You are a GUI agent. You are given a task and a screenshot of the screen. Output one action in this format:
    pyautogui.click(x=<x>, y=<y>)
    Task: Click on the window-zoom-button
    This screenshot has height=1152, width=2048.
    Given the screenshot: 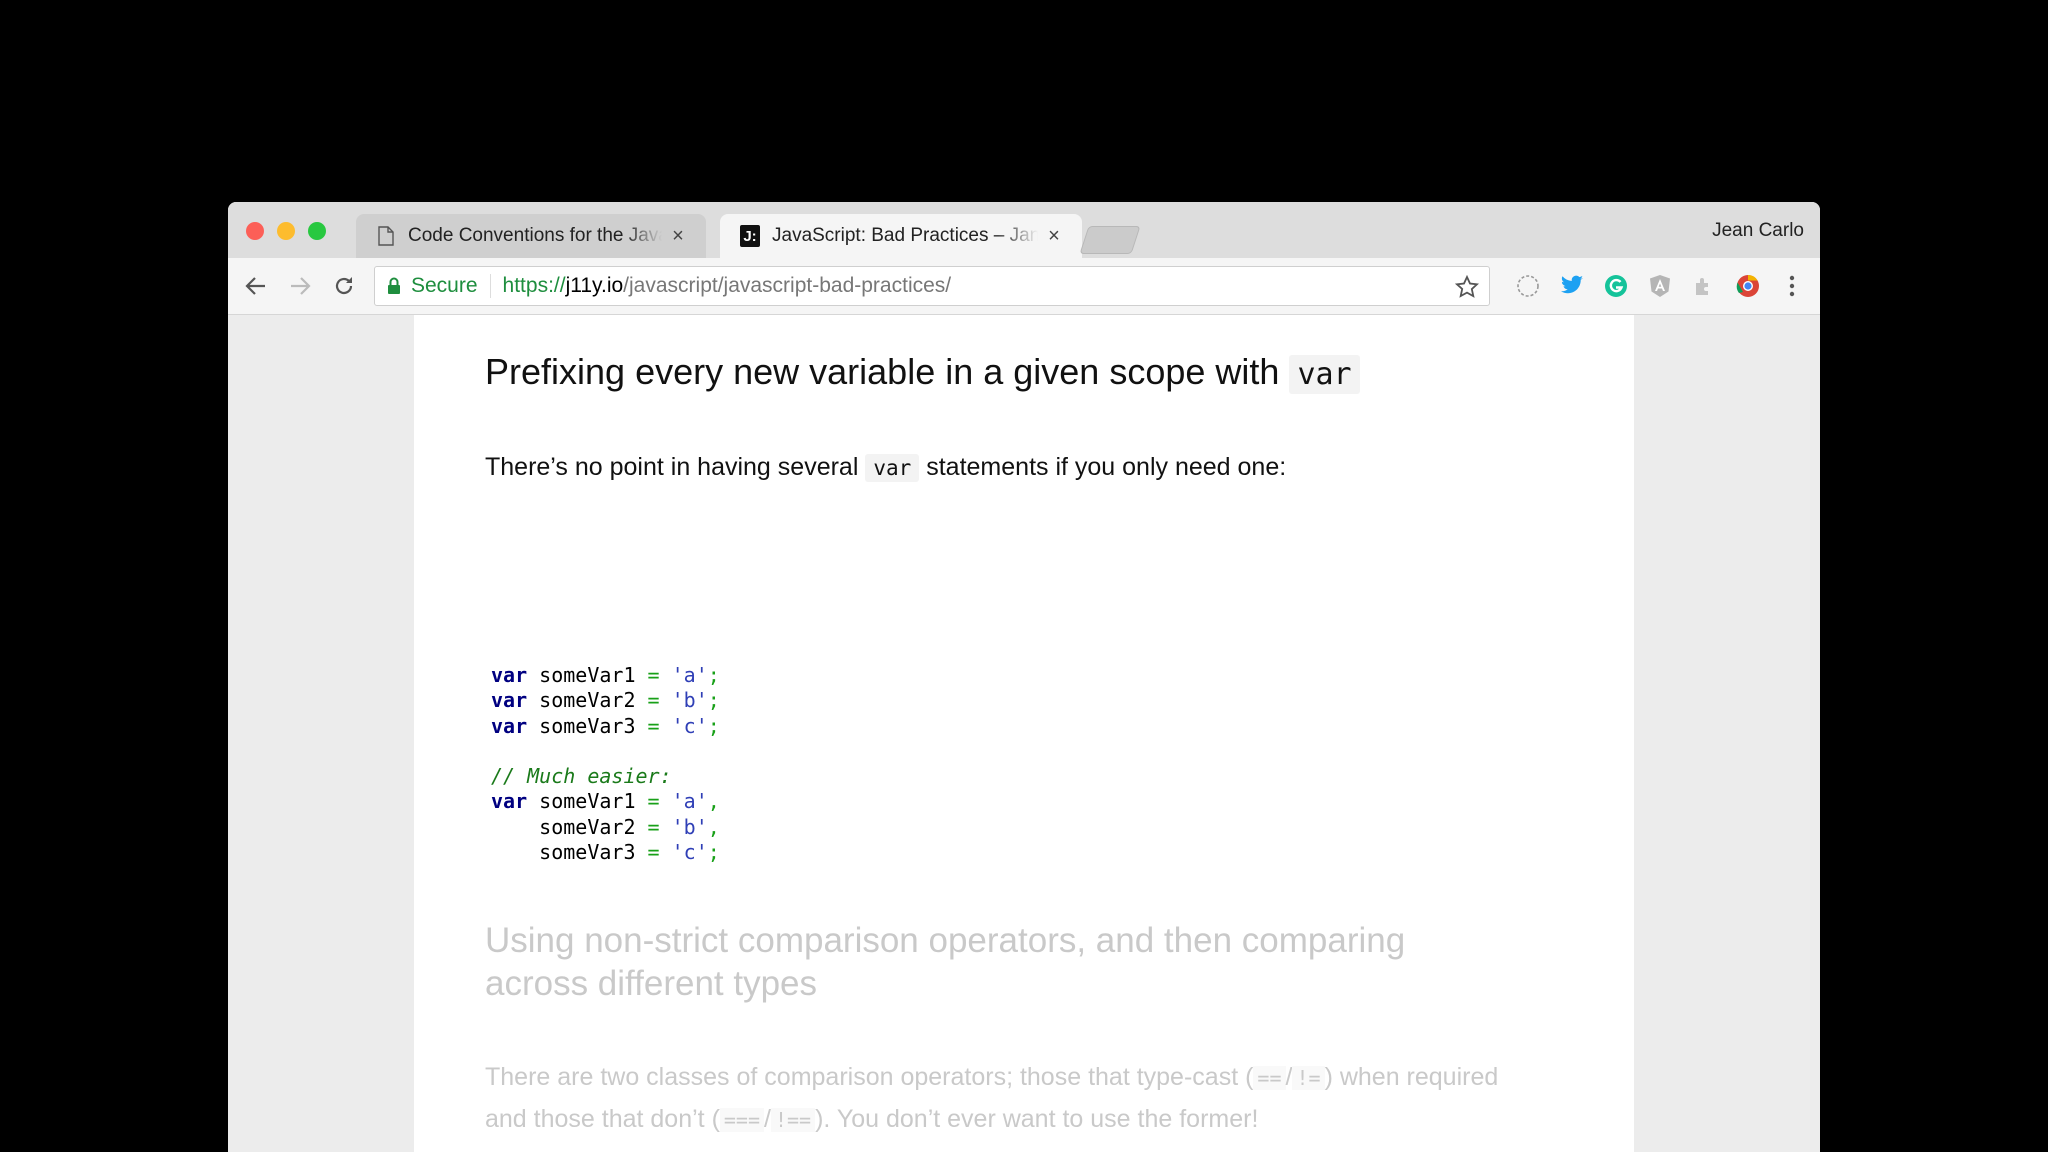 What is the action you would take?
    pyautogui.click(x=317, y=231)
    